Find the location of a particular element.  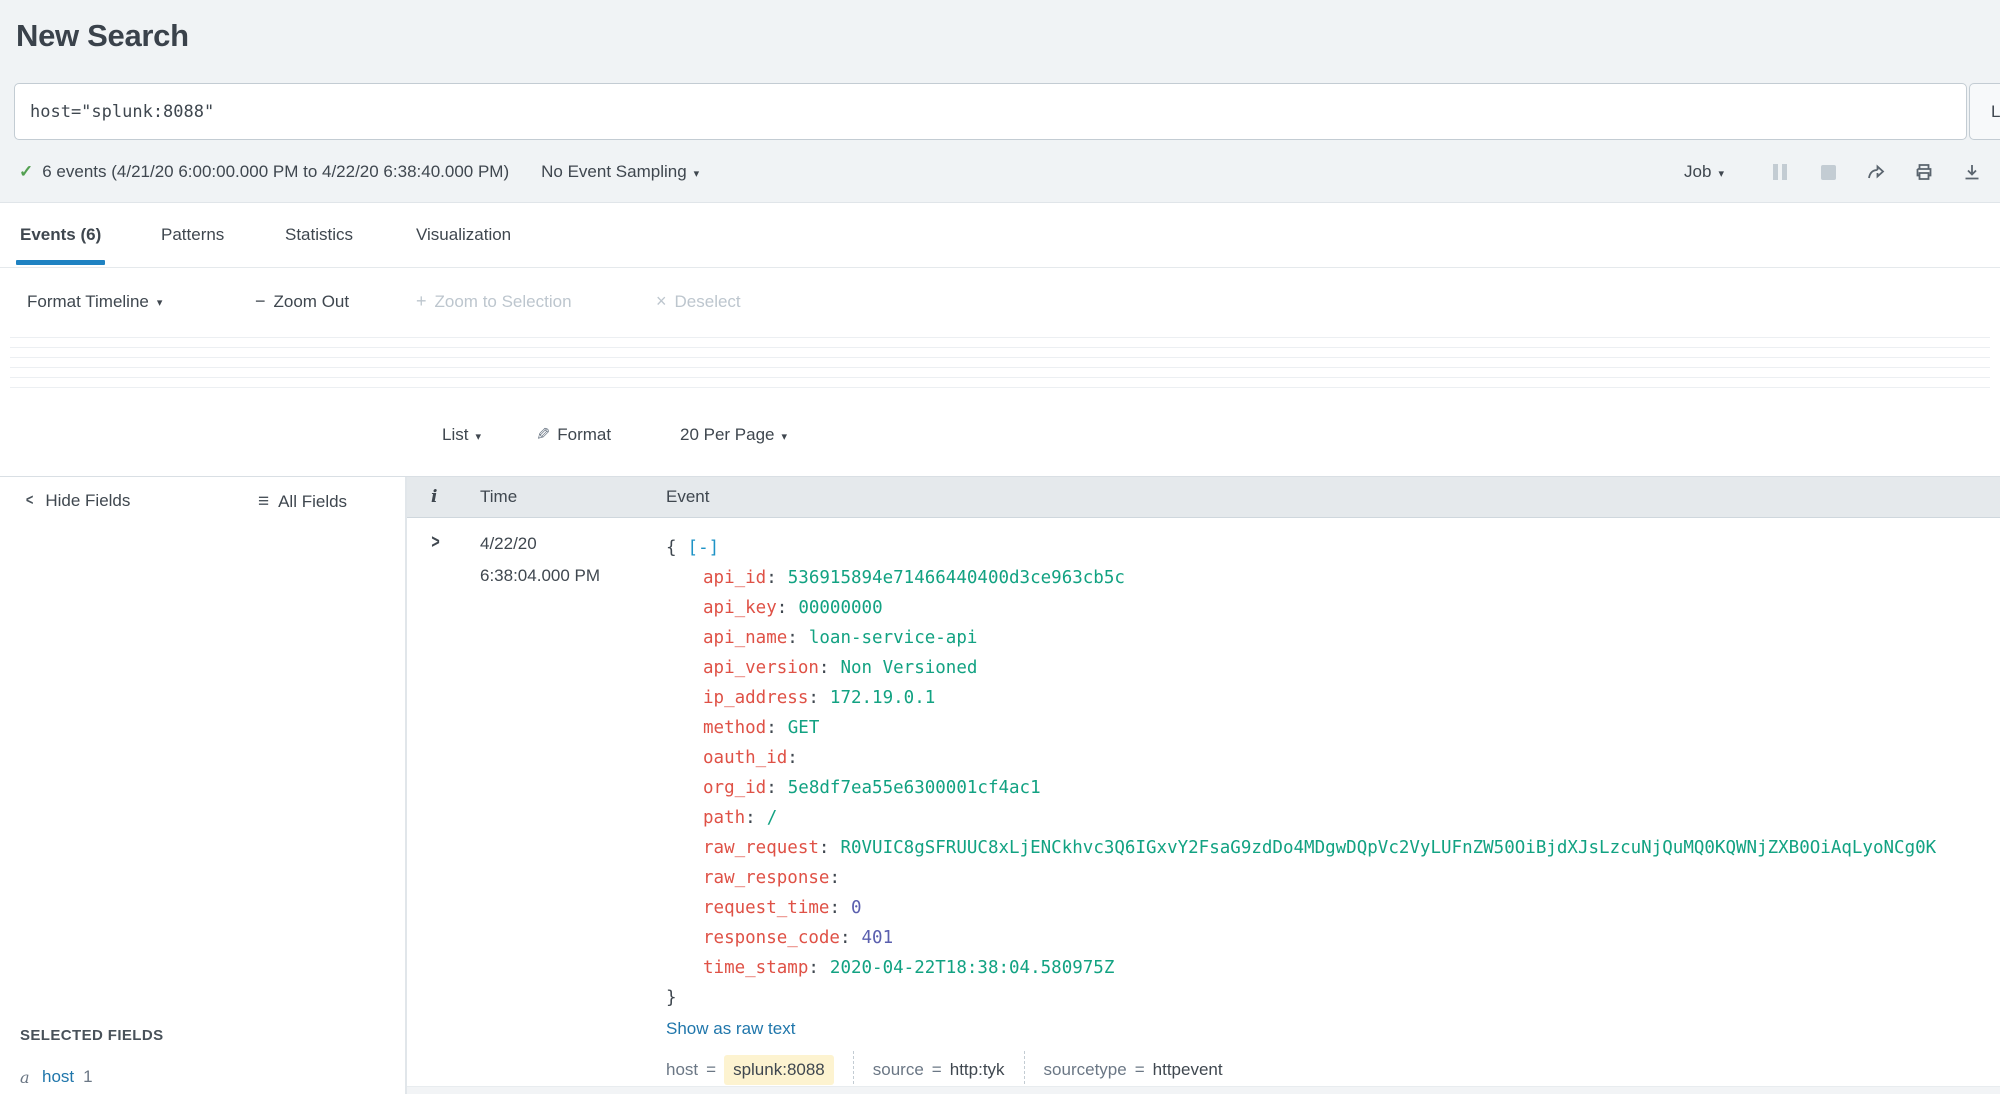

json-line-time_stamp: time_stamp: 2020-04-22T18:38:04.580975Z is located at coordinates (1333, 968).